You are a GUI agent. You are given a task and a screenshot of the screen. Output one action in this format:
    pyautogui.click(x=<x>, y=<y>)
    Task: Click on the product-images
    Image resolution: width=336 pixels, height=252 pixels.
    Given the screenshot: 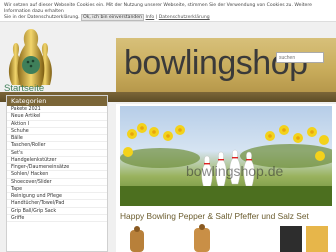 What is the action you would take?
    pyautogui.click(x=226, y=238)
    